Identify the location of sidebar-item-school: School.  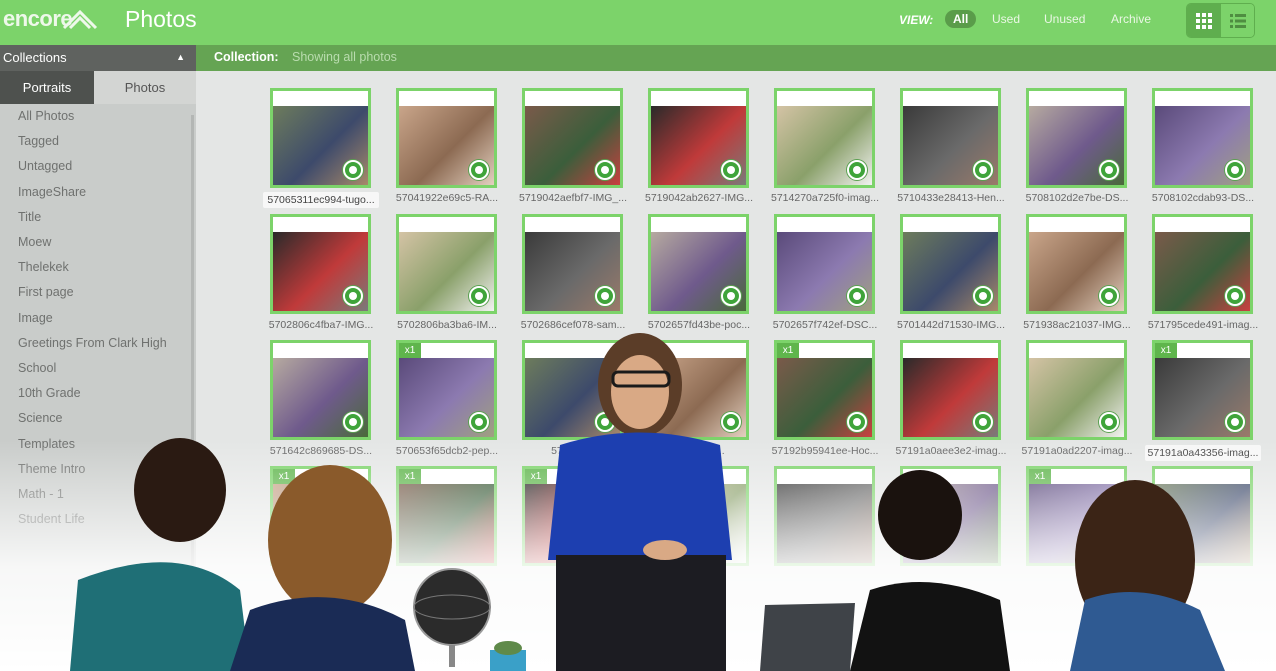
(37, 368).